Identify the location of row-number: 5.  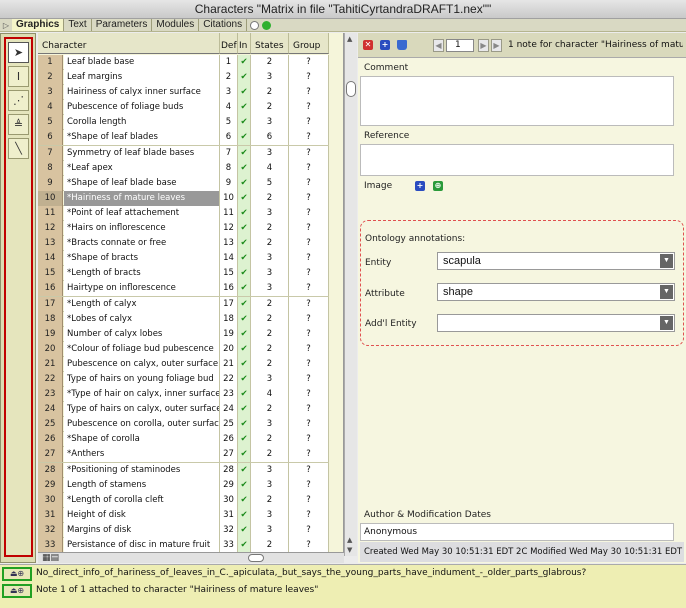
(50, 123).